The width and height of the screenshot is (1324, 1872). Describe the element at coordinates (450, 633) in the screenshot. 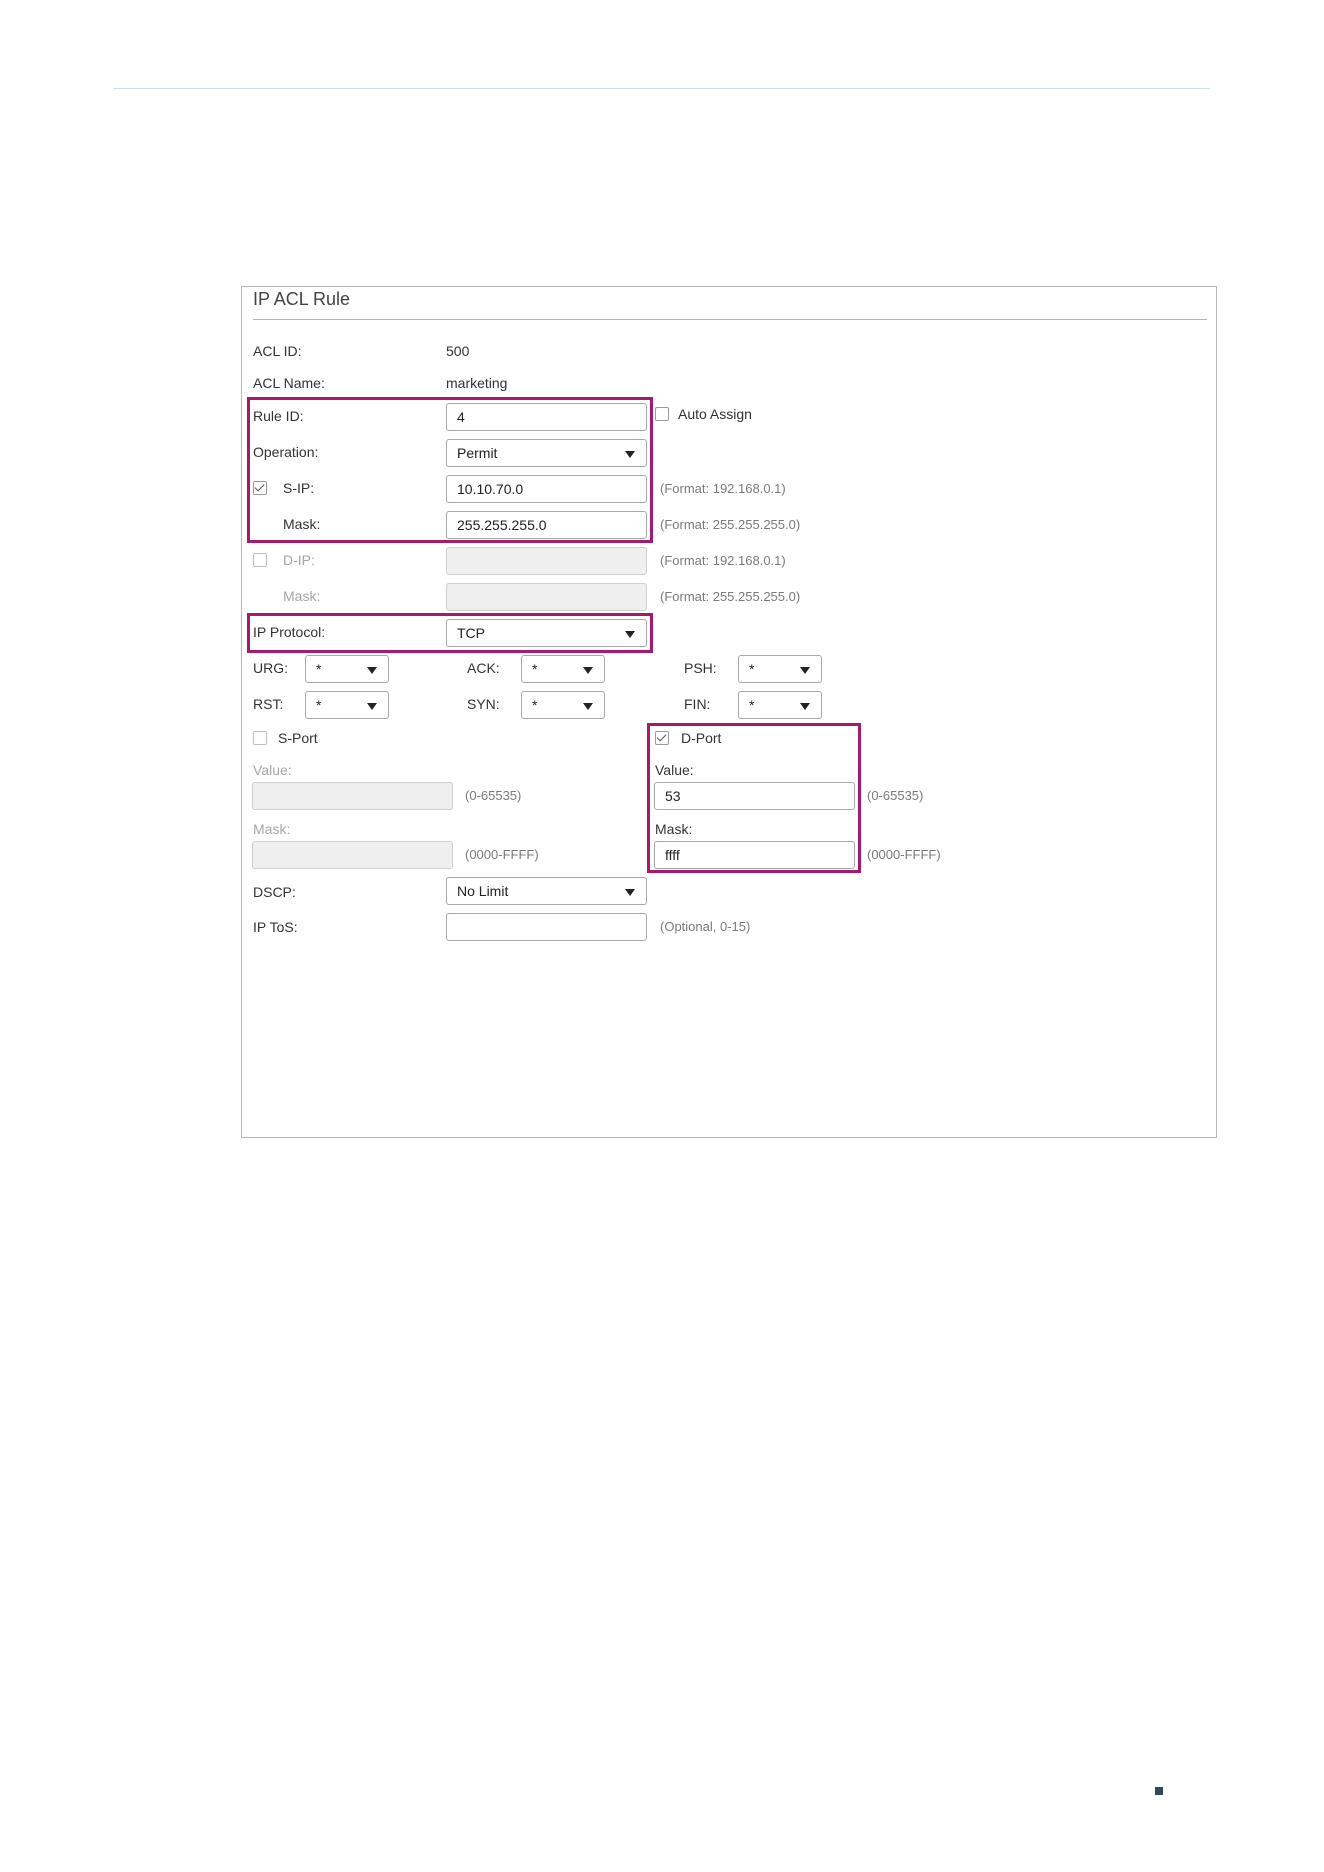

I see `highlight-box-protocol` at that location.